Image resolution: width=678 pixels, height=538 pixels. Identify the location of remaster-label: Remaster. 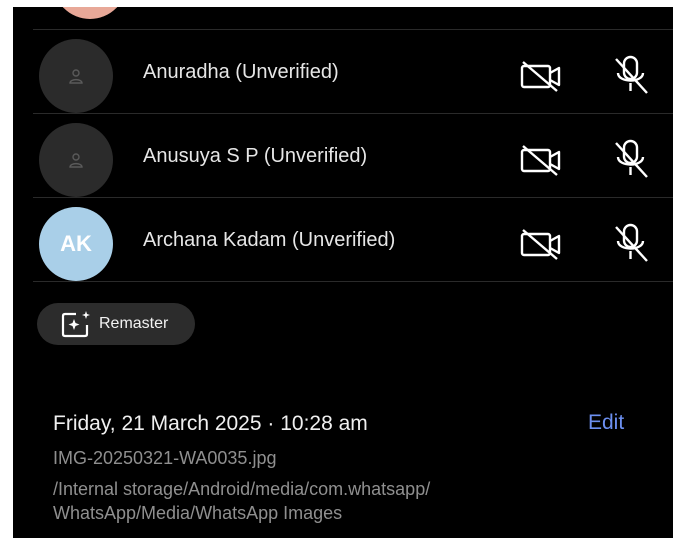
(134, 323).